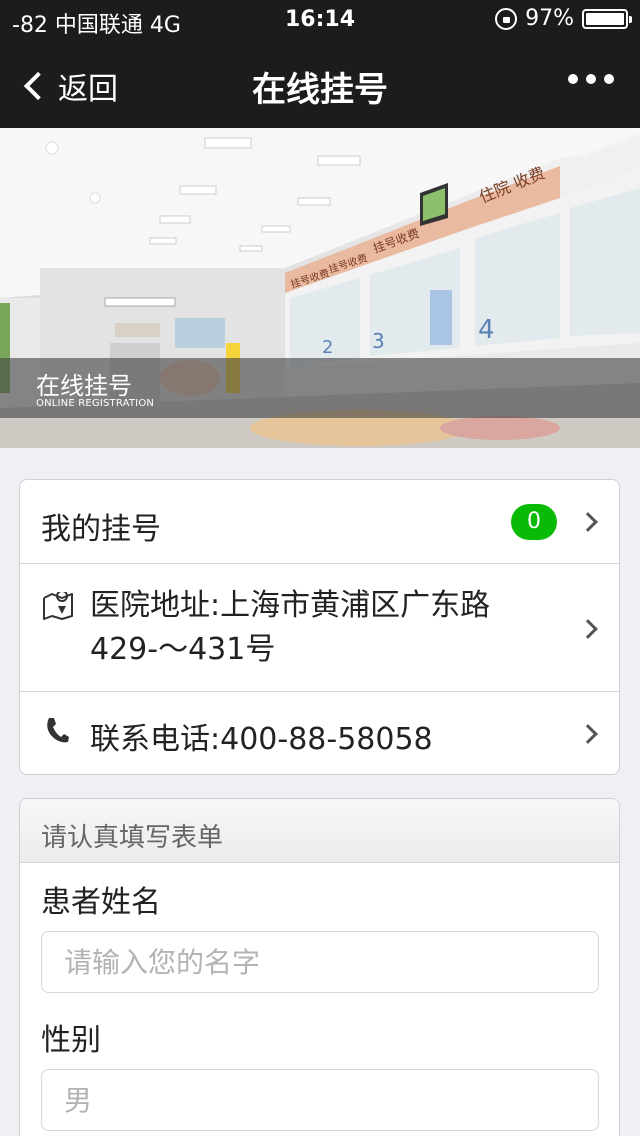 Image resolution: width=640 pixels, height=1136 pixels. I want to click on gender-label: 性别, so click(71, 1040).